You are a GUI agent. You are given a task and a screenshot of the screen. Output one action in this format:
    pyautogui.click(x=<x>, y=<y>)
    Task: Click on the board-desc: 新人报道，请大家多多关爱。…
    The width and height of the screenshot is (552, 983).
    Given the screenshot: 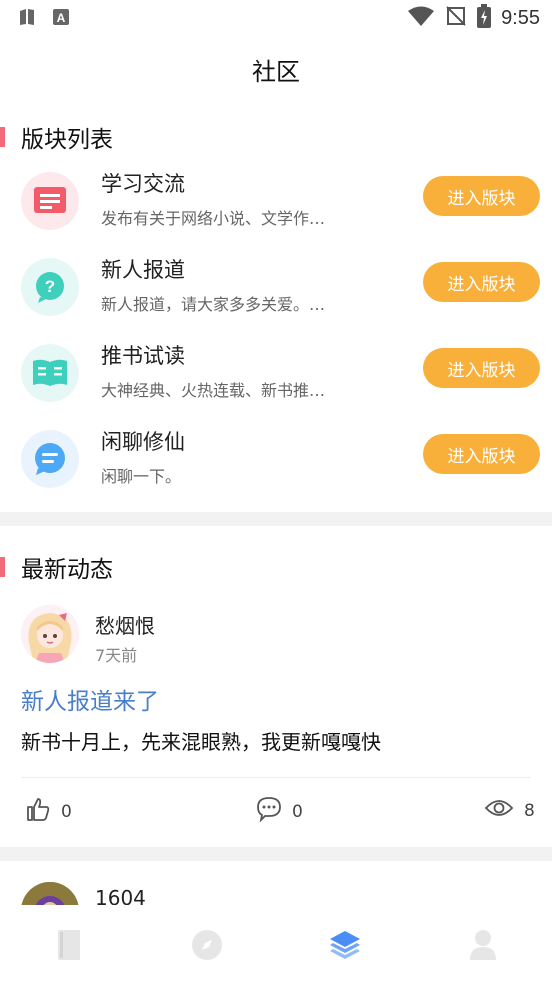 What is the action you would take?
    pyautogui.click(x=213, y=304)
    